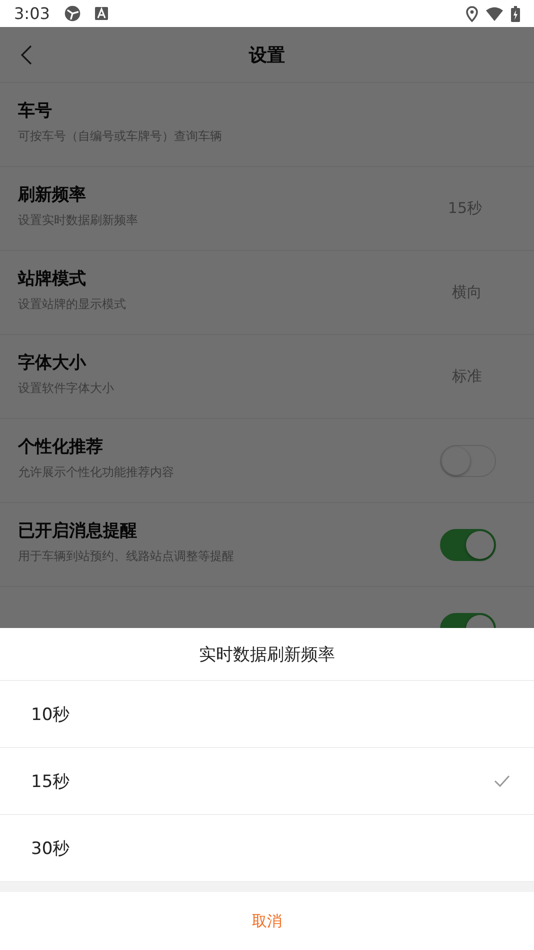 The height and width of the screenshot is (950, 534). I want to click on setting-title: 字体大小, so click(53, 363).